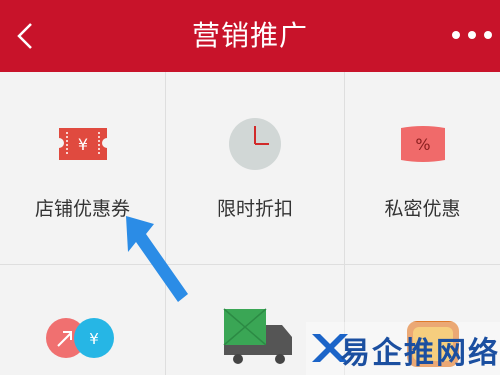  I want to click on delivery-truck-icon, so click(257, 336).